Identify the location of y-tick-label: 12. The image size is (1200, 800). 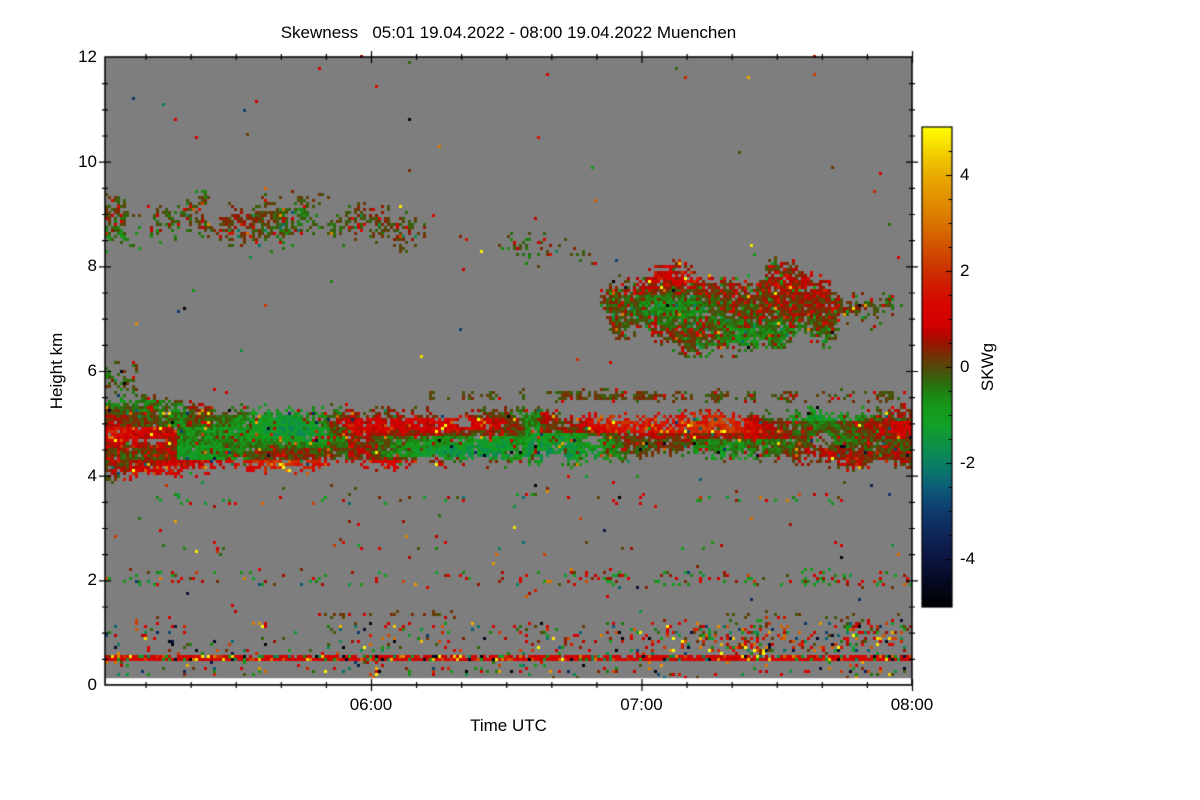
(87, 56).